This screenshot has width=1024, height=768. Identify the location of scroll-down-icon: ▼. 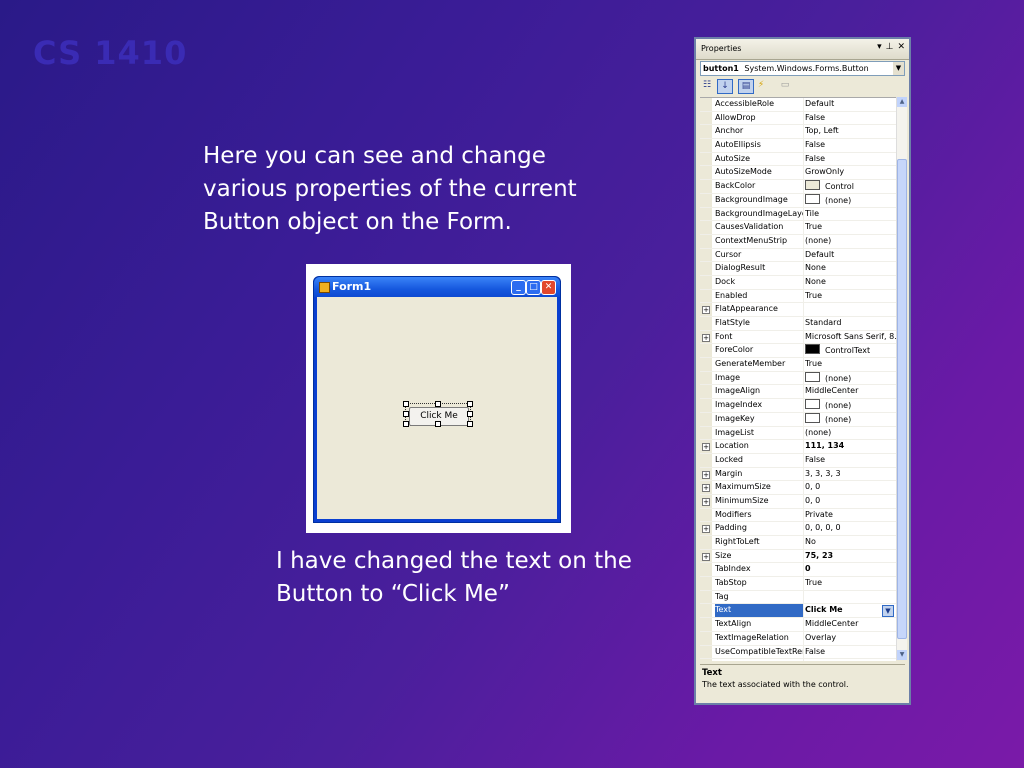
(902, 655).